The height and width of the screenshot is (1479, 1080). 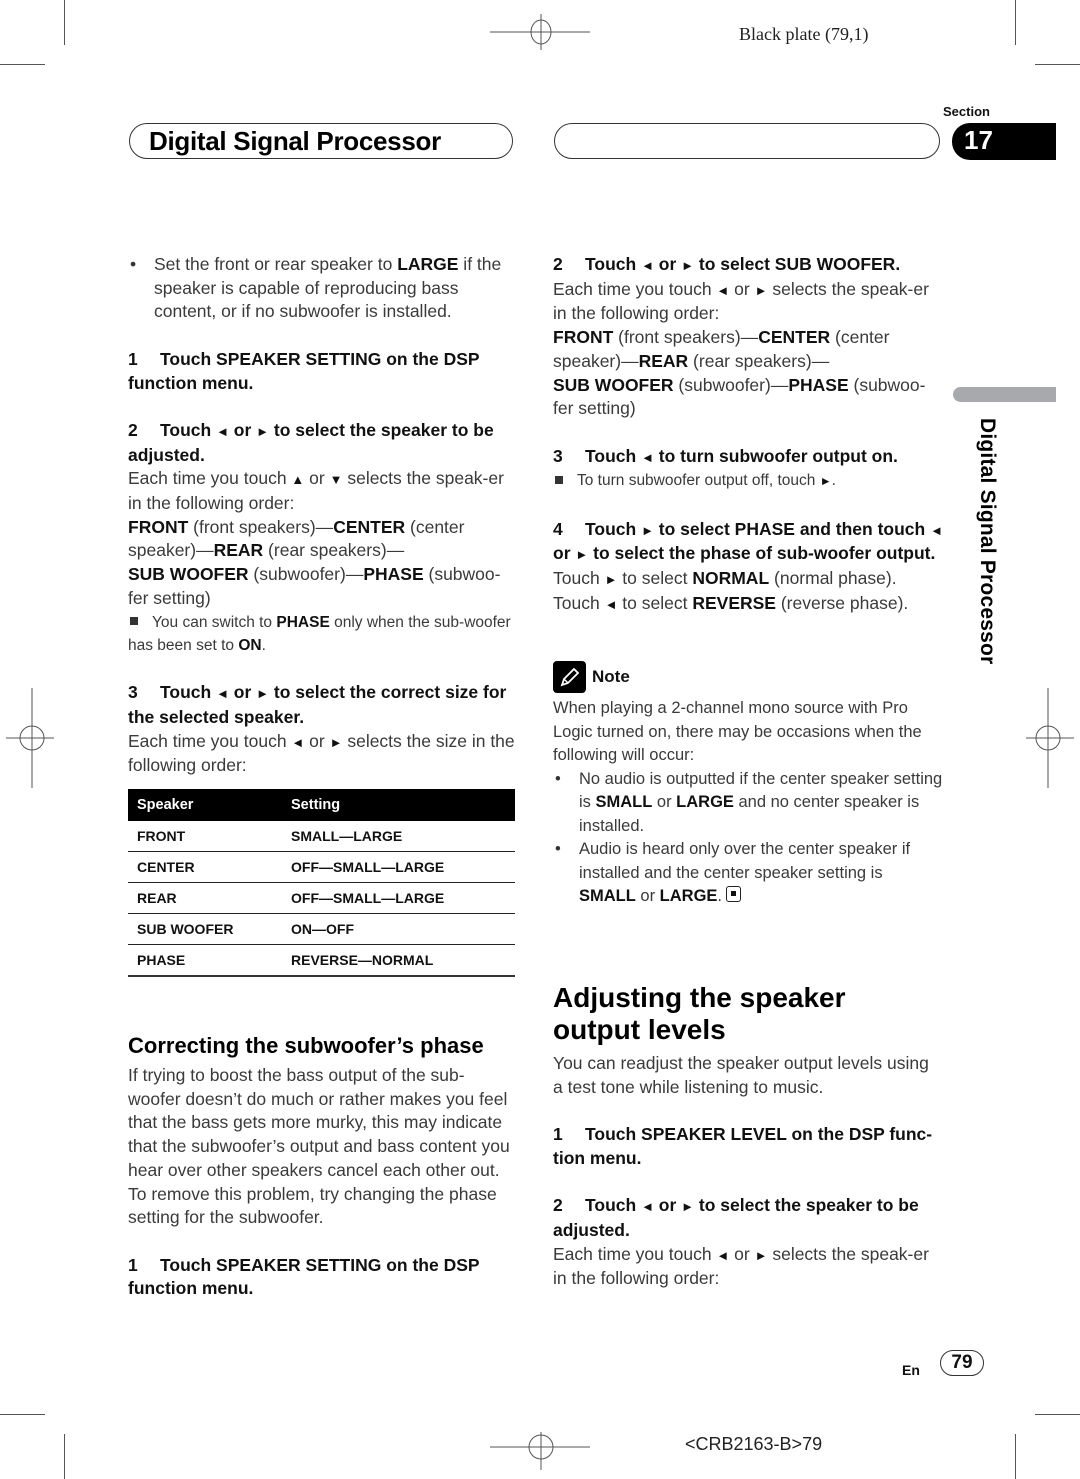 I want to click on header-empty-box, so click(x=747, y=141).